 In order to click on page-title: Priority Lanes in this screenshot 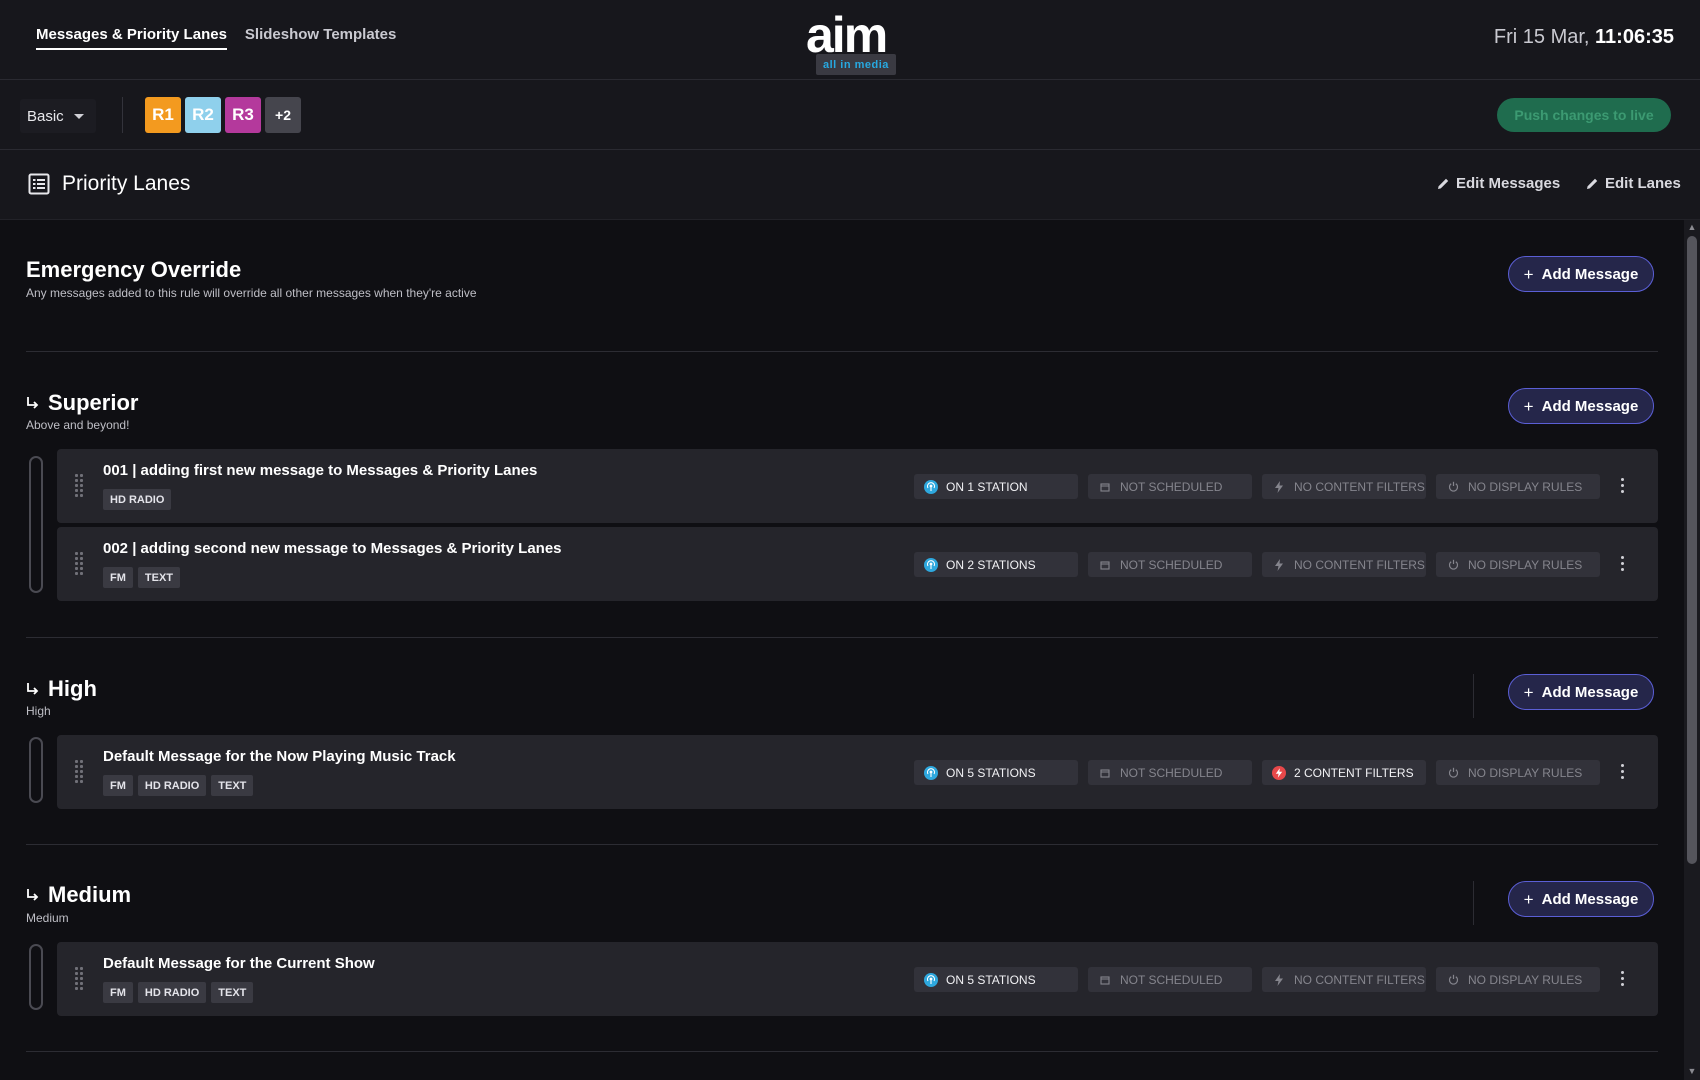, I will do `click(126, 183)`.